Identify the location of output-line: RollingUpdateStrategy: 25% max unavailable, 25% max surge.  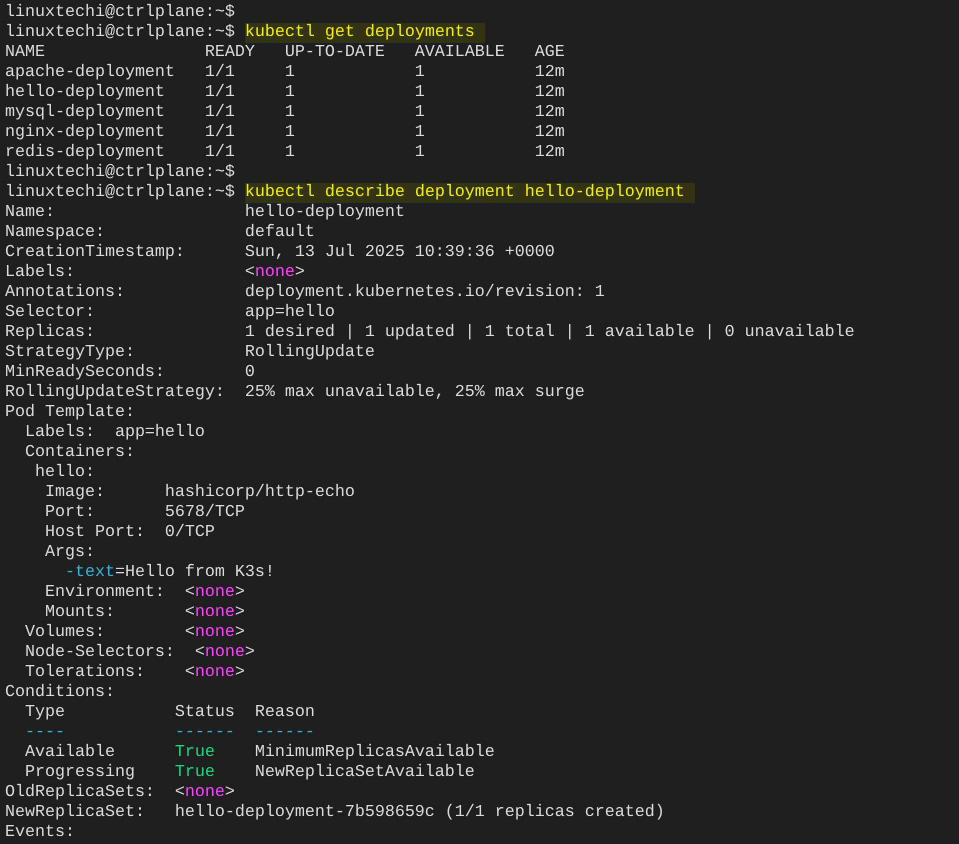
(295, 393).